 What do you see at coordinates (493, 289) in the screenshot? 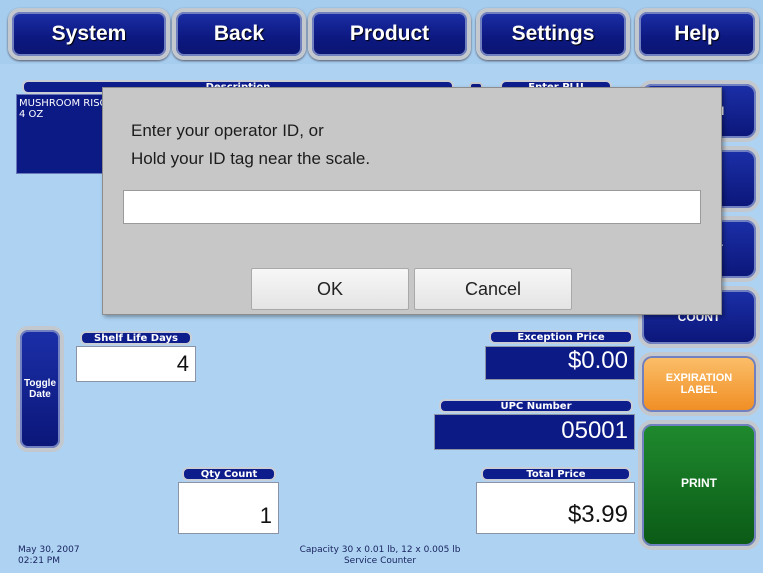
I see `cancel-button: Cancel` at bounding box center [493, 289].